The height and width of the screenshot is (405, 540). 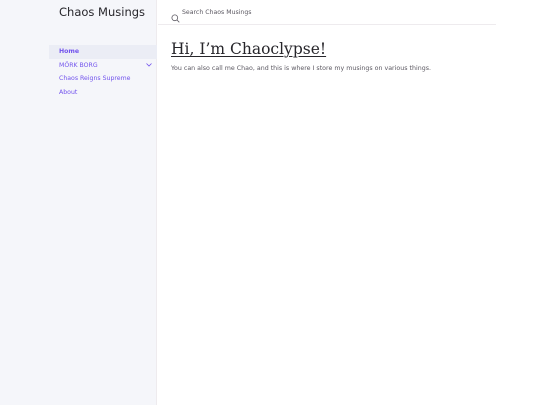 I want to click on nav-item-about: About, so click(x=103, y=93).